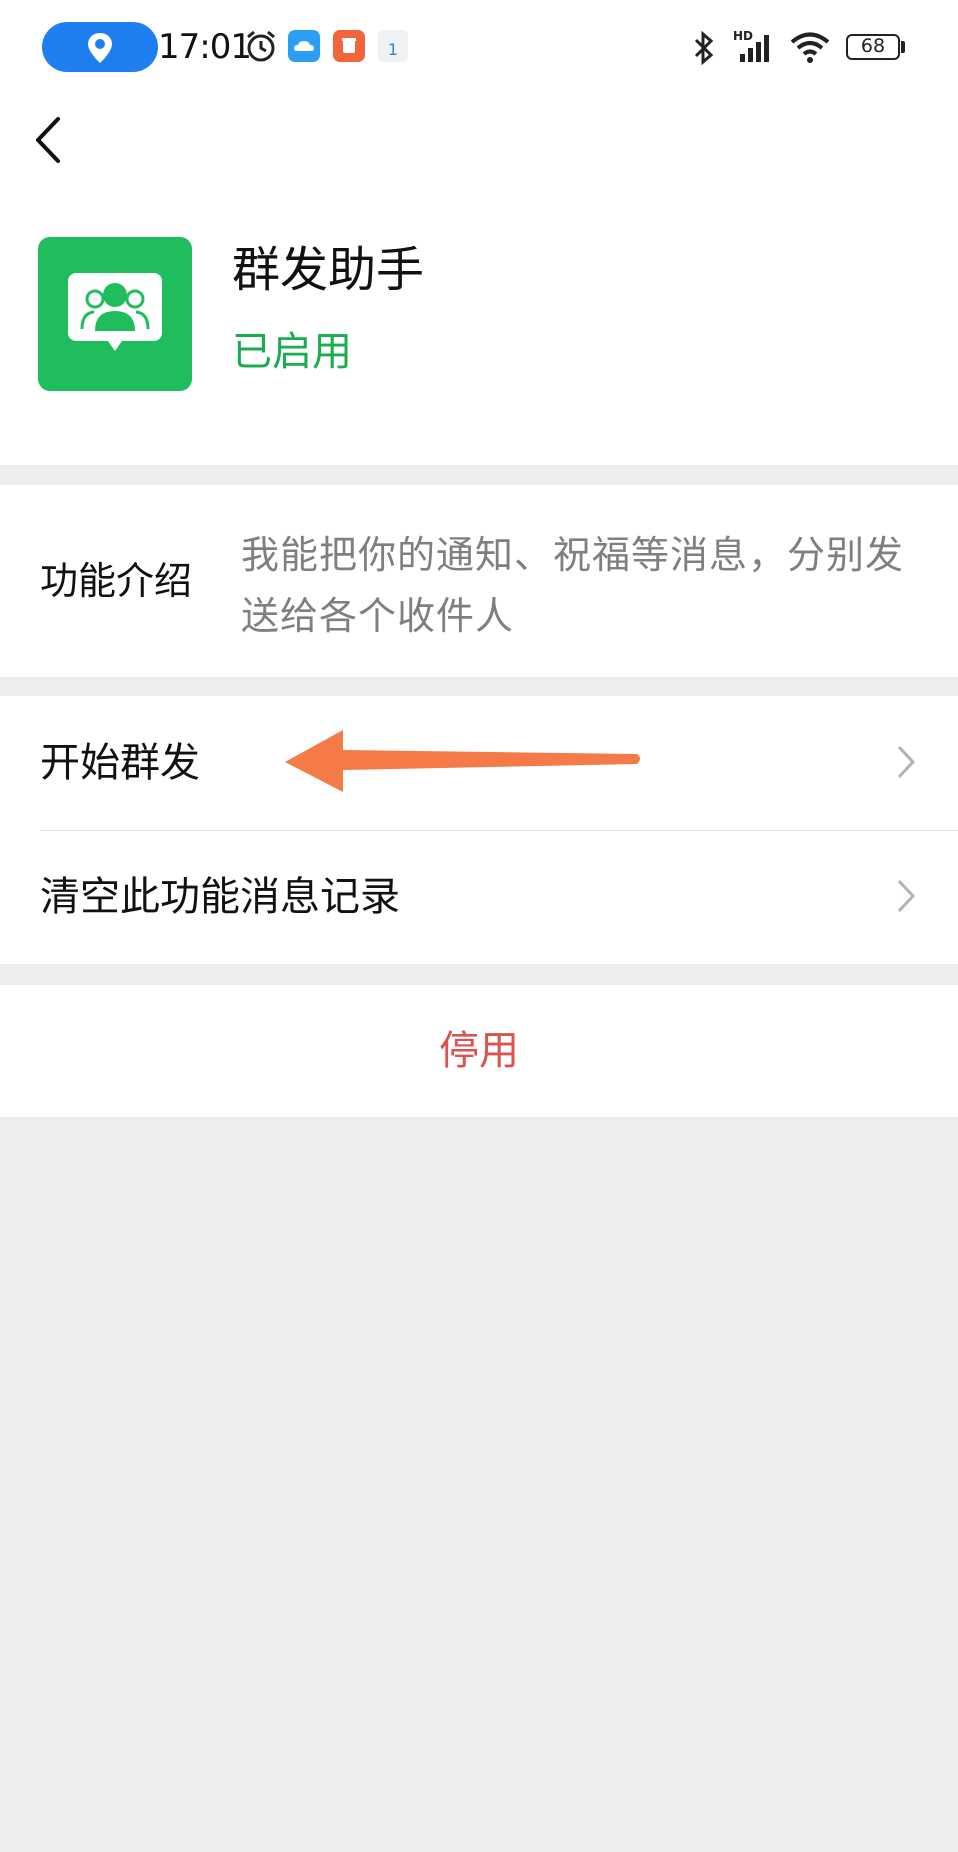 The height and width of the screenshot is (1852, 958). What do you see at coordinates (349, 46) in the screenshot?
I see `orange-app-icon` at bounding box center [349, 46].